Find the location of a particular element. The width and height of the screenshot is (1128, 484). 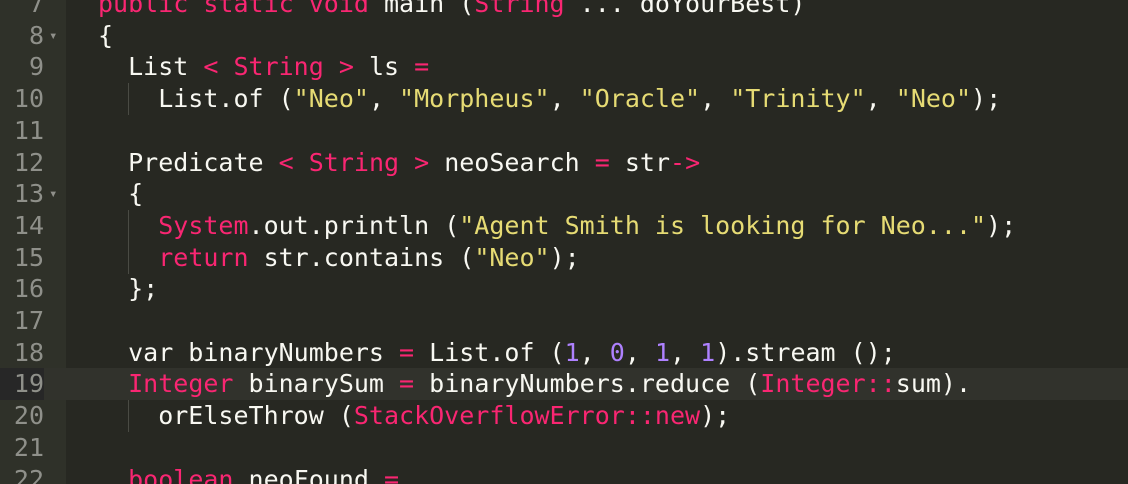

line-number: 22 is located at coordinates (28, 474).